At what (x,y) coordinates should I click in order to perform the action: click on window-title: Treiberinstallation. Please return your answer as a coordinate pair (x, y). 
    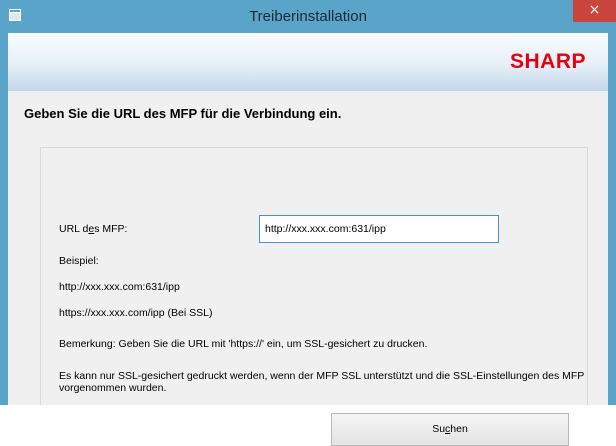
    Looking at the image, I should click on (308, 16).